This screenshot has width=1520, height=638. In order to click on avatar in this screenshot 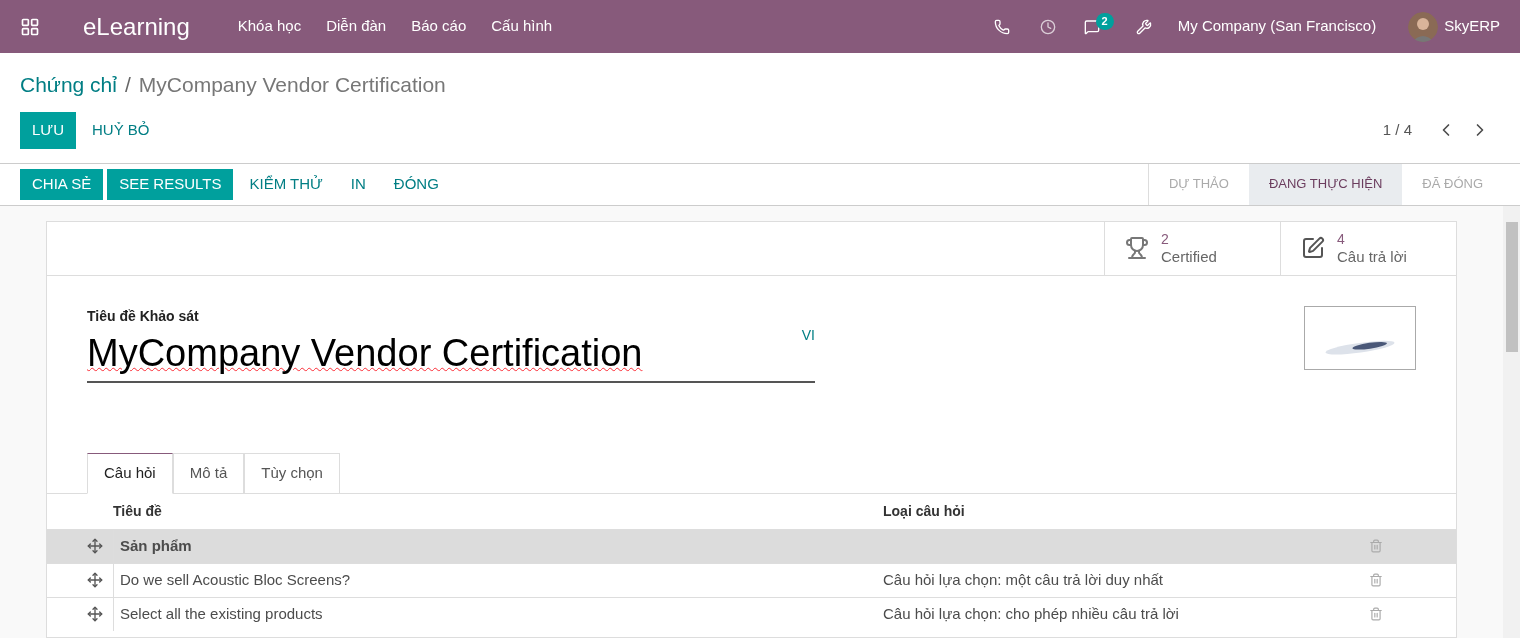, I will do `click(1423, 26)`.